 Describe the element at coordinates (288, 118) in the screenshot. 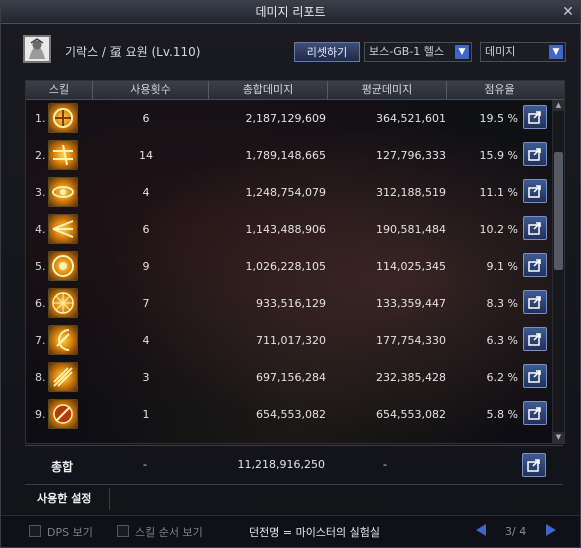

I see `table-row: 1. 6 2,187,129,609 364,521,601 19.5 %` at that location.